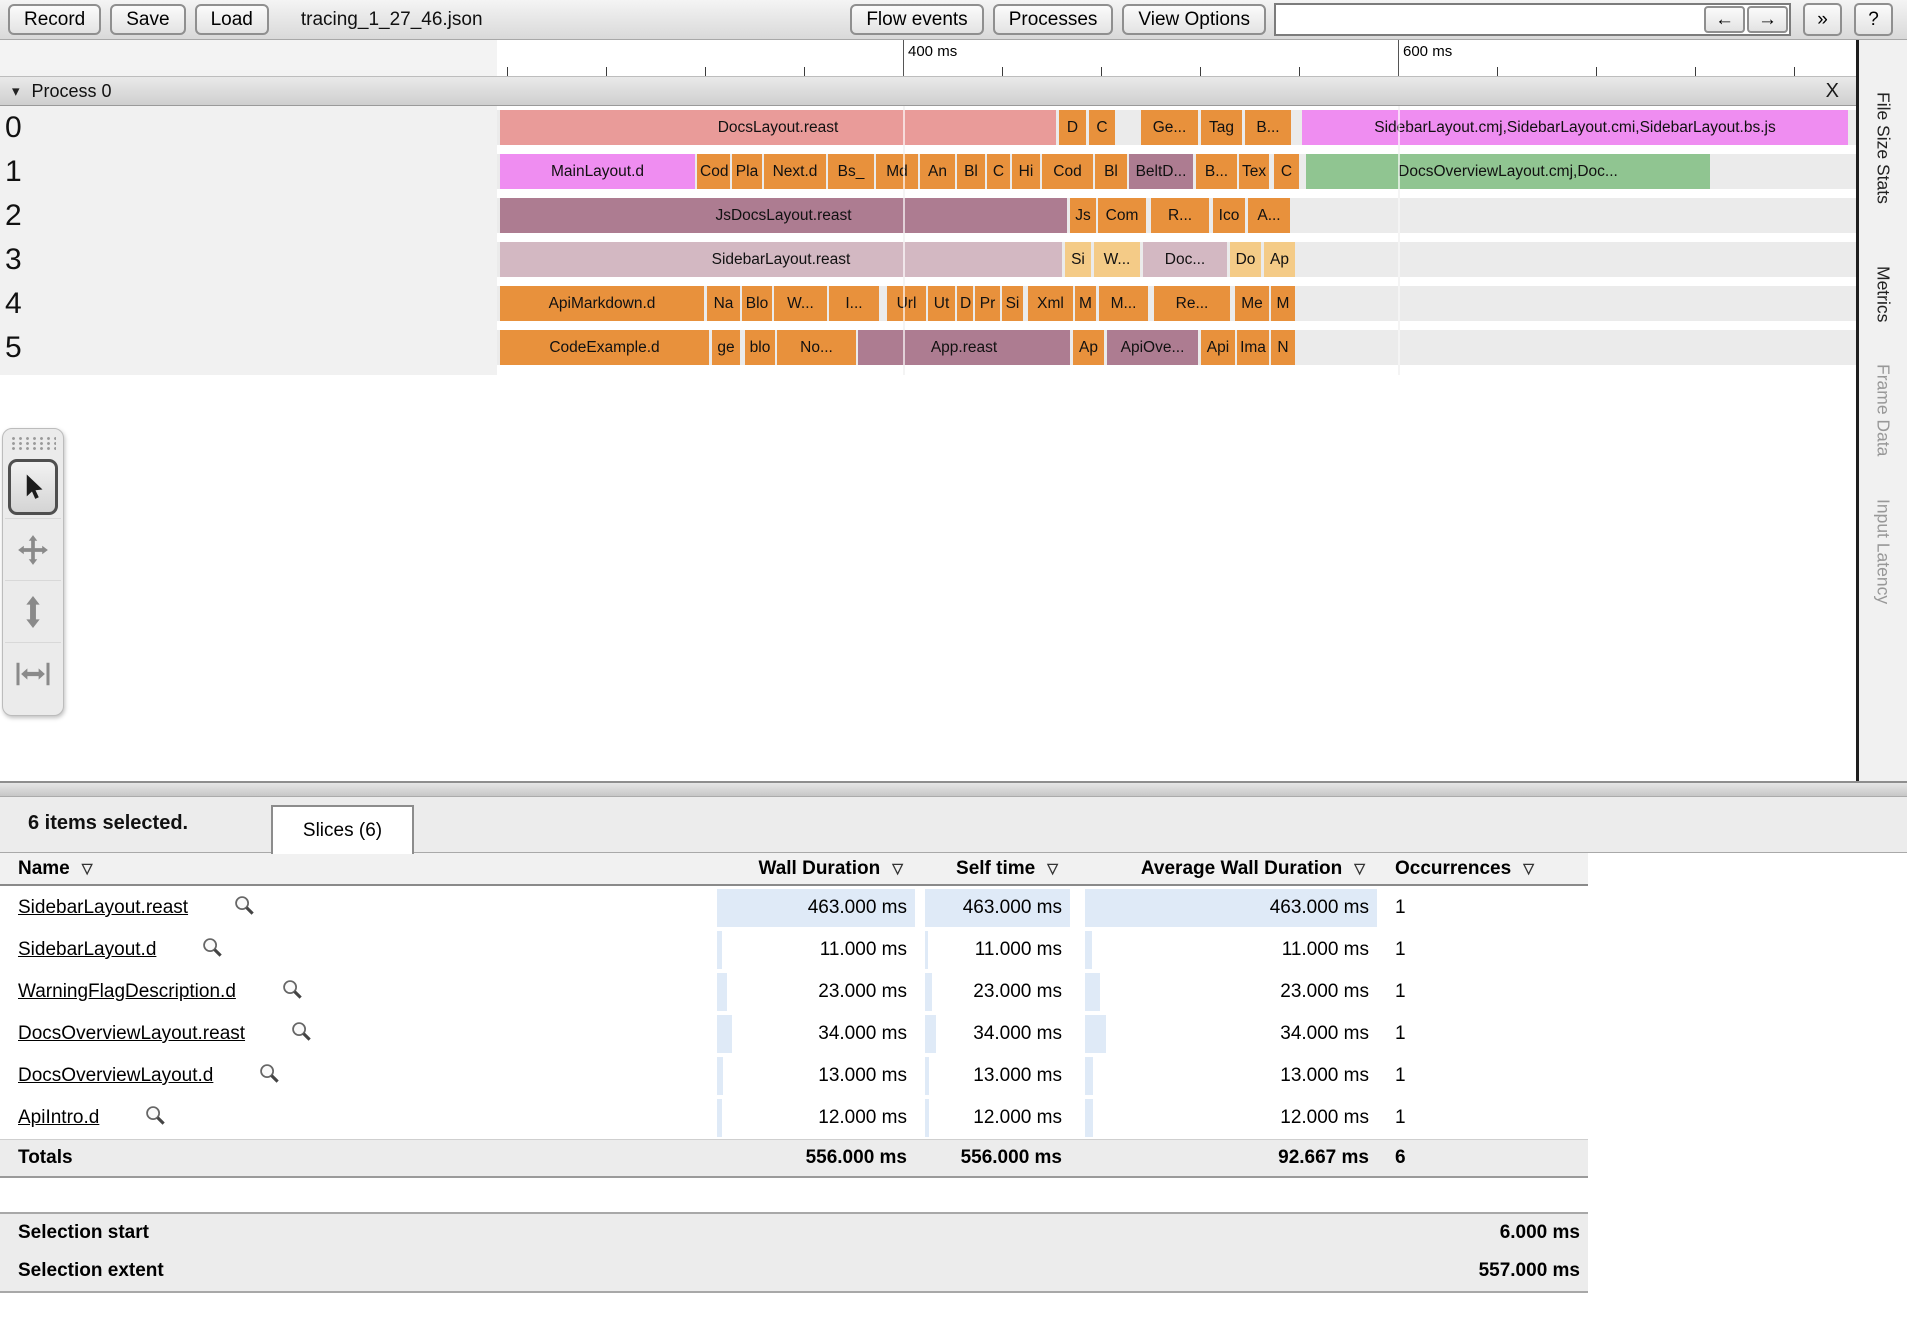  What do you see at coordinates (1050, 303) in the screenshot?
I see `trace-slice: Xml` at bounding box center [1050, 303].